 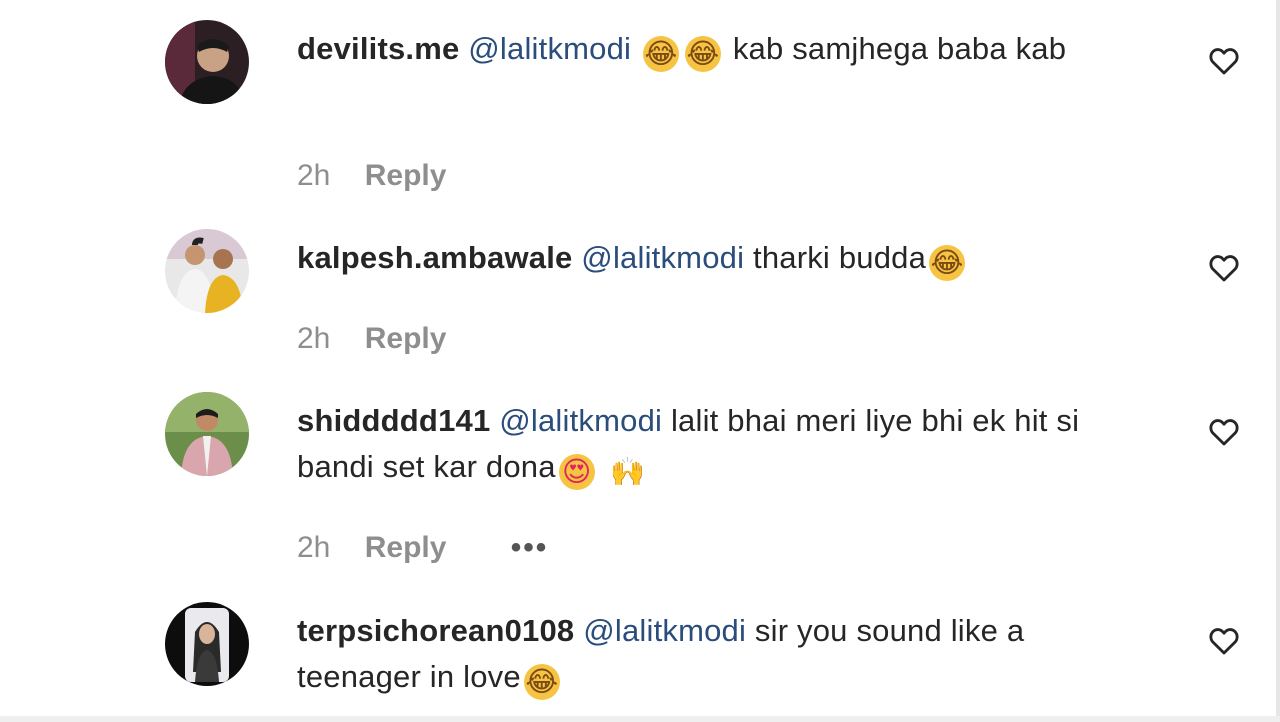 I want to click on comment-username: kalpesh.ambawale, so click(x=434, y=257).